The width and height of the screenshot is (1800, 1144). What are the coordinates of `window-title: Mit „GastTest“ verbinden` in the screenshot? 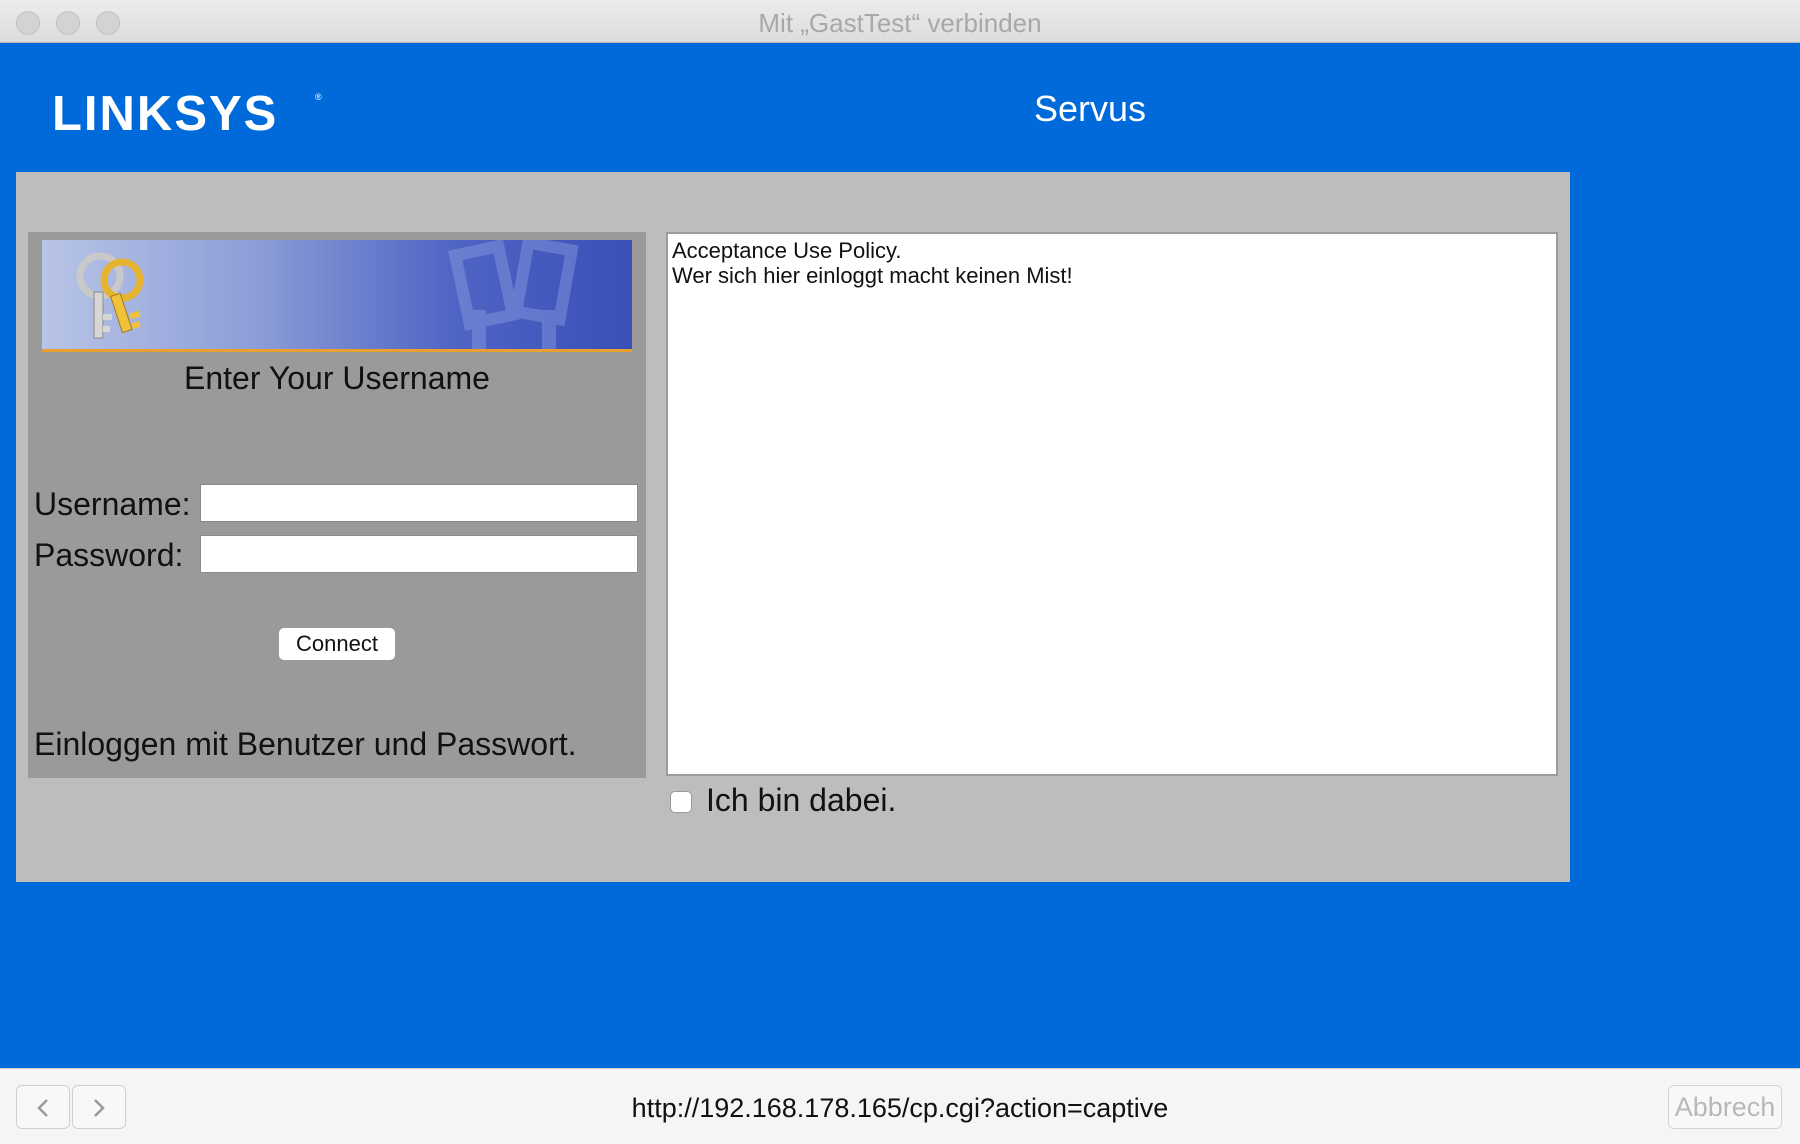 It's located at (900, 23).